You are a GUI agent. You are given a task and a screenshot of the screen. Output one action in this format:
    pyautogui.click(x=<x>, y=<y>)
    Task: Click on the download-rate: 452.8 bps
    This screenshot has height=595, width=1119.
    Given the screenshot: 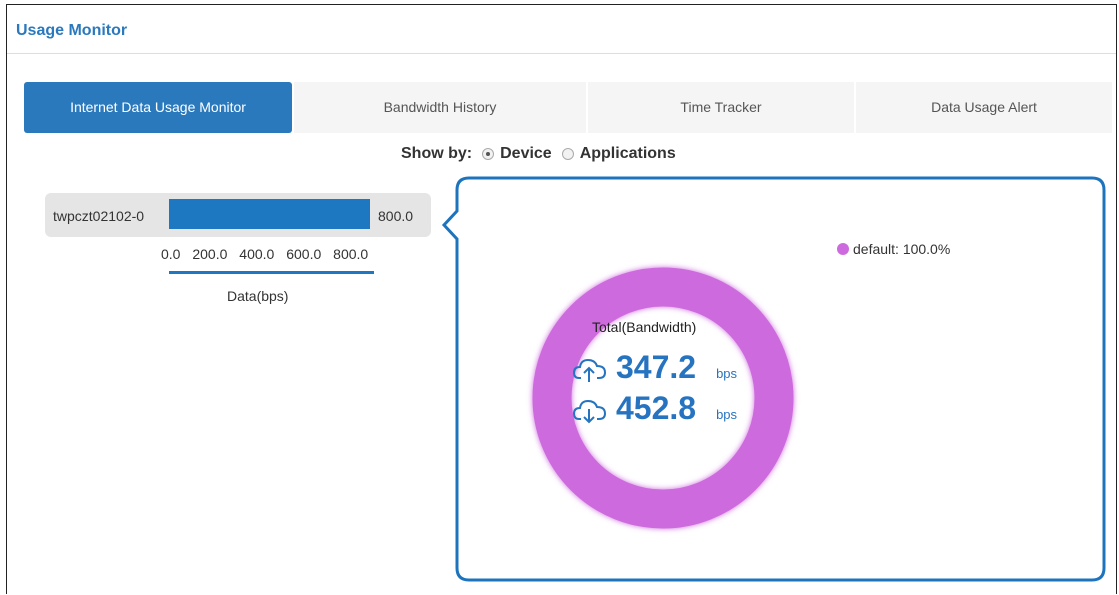 What is the action you would take?
    pyautogui.click(x=654, y=408)
    